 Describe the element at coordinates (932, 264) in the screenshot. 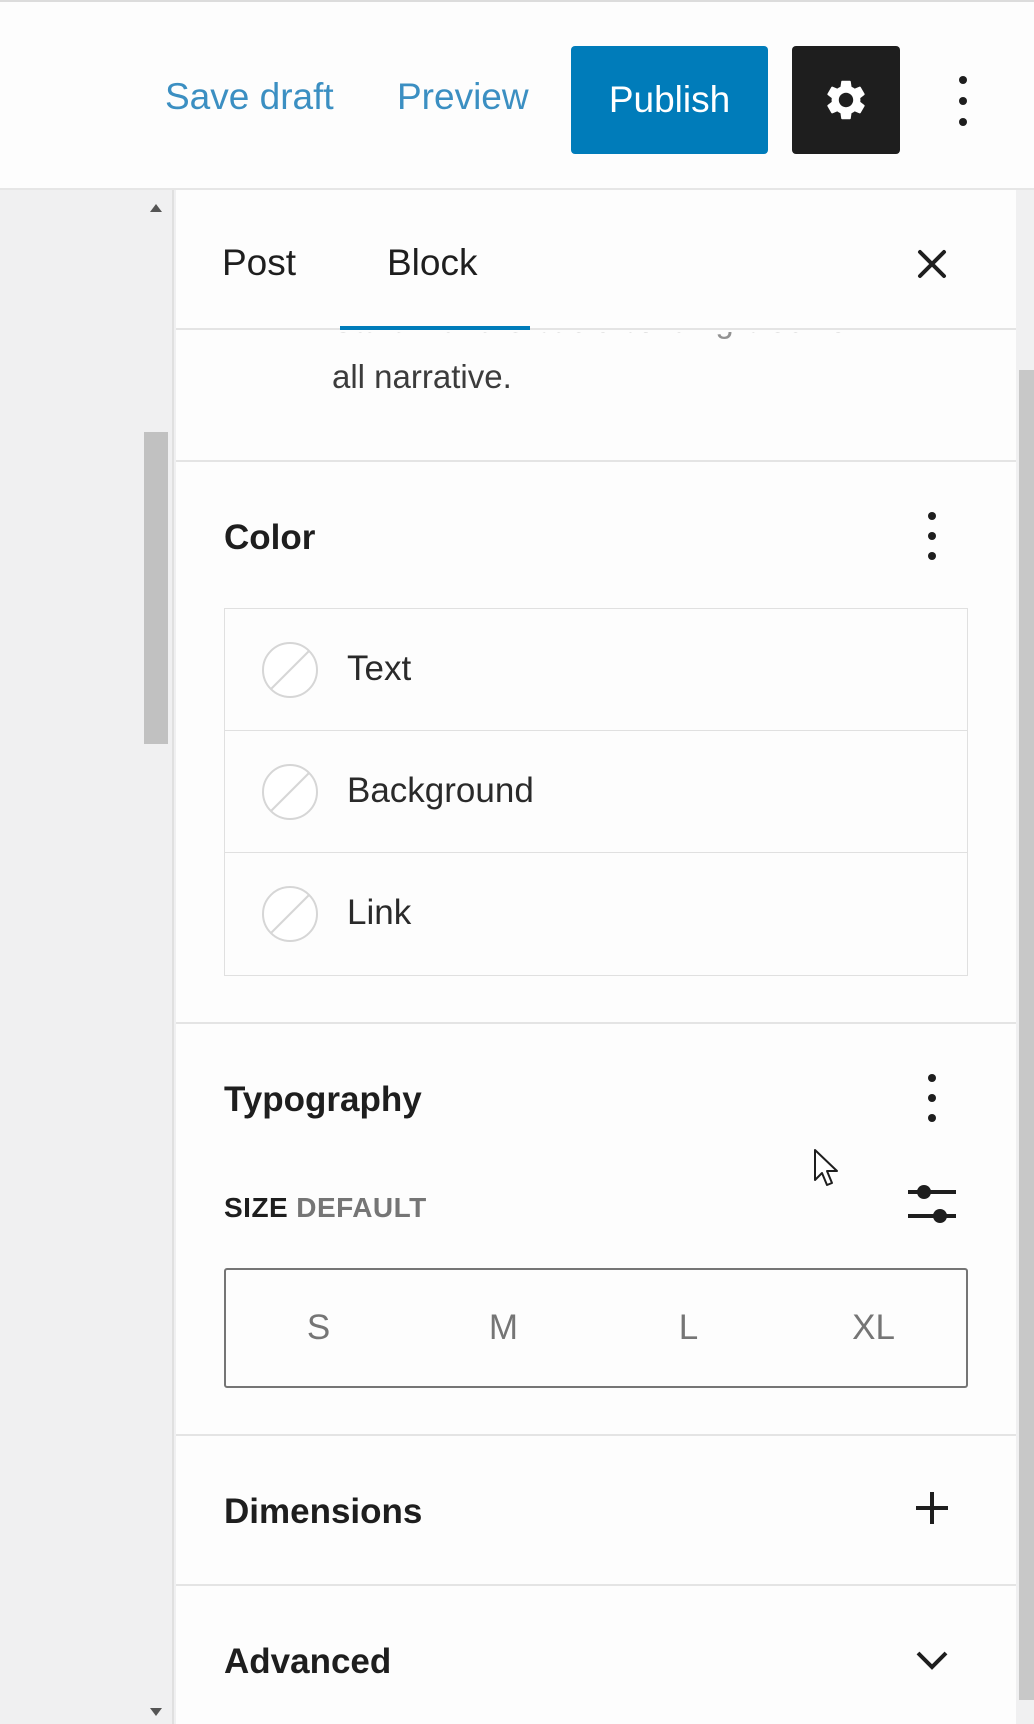

I see `close-icon` at that location.